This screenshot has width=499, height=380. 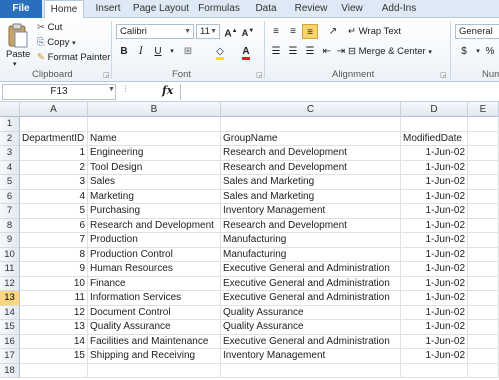 What do you see at coordinates (276, 51) in the screenshot?
I see `align-left-icon: ☰` at bounding box center [276, 51].